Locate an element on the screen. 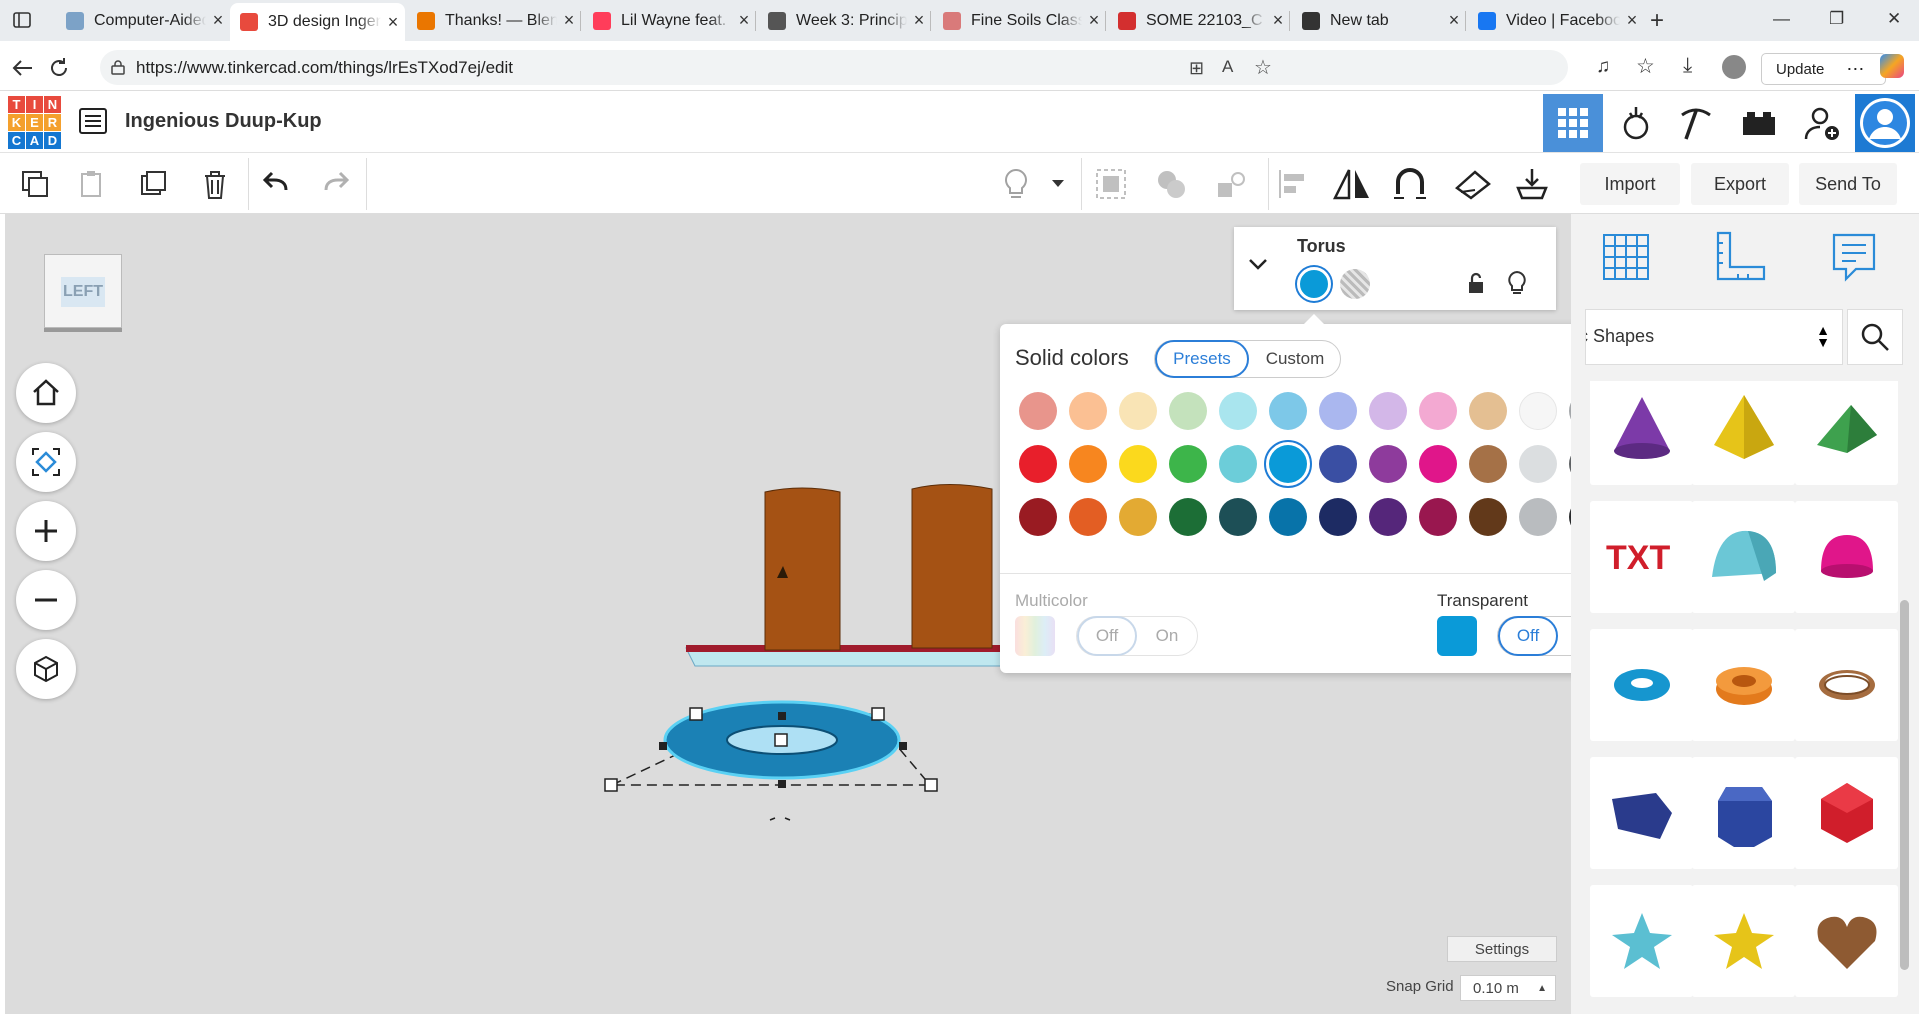 This screenshot has width=1919, height=1021. design-list-icon is located at coordinates (93, 121).